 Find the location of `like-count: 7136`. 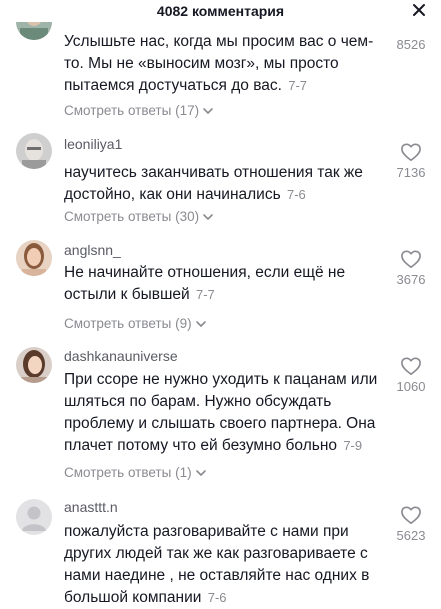

like-count: 7136 is located at coordinates (411, 172).